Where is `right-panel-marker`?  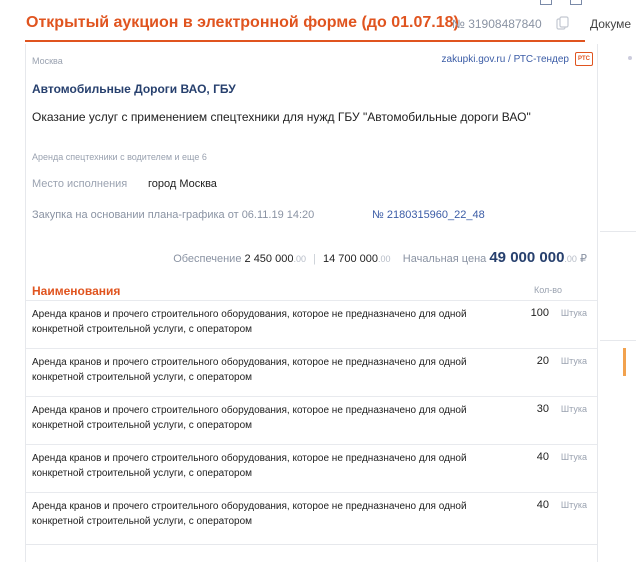 right-panel-marker is located at coordinates (630, 58).